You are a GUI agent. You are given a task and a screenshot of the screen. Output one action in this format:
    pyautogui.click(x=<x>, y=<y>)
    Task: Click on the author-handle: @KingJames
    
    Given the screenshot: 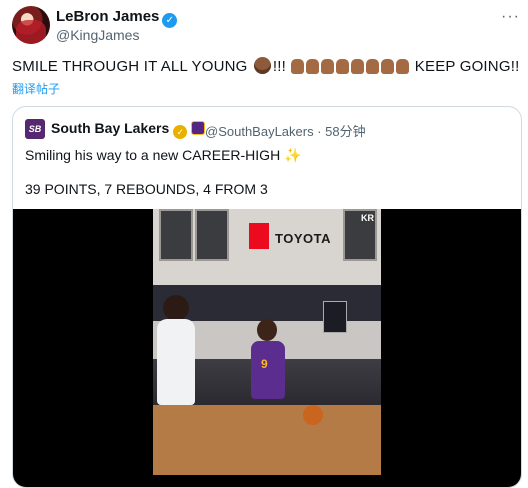 What is the action you would take?
    pyautogui.click(x=97, y=35)
    